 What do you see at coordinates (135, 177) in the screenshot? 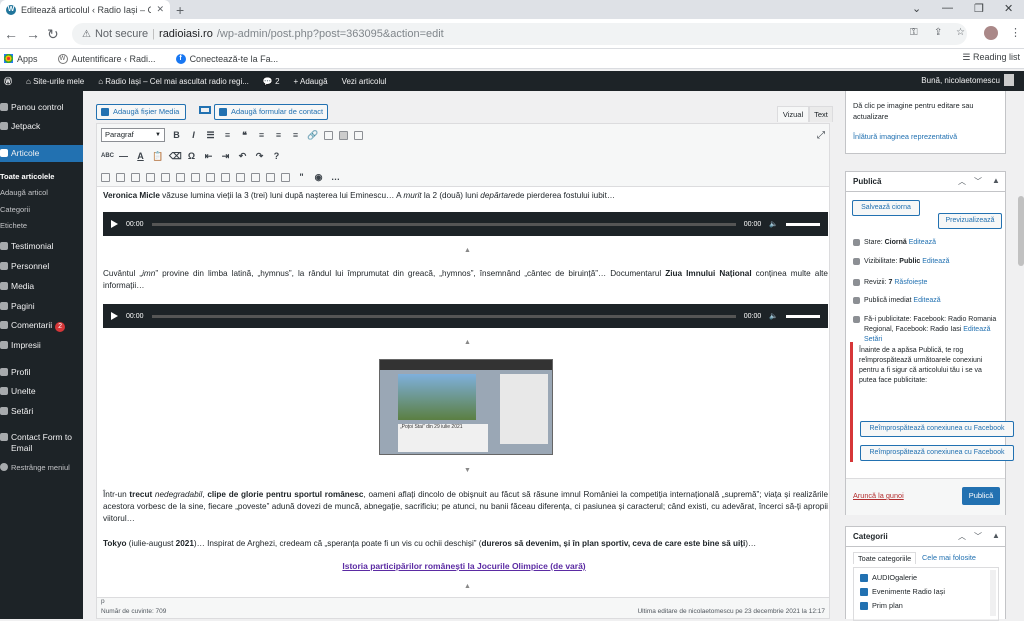
I see `gallery-icon` at bounding box center [135, 177].